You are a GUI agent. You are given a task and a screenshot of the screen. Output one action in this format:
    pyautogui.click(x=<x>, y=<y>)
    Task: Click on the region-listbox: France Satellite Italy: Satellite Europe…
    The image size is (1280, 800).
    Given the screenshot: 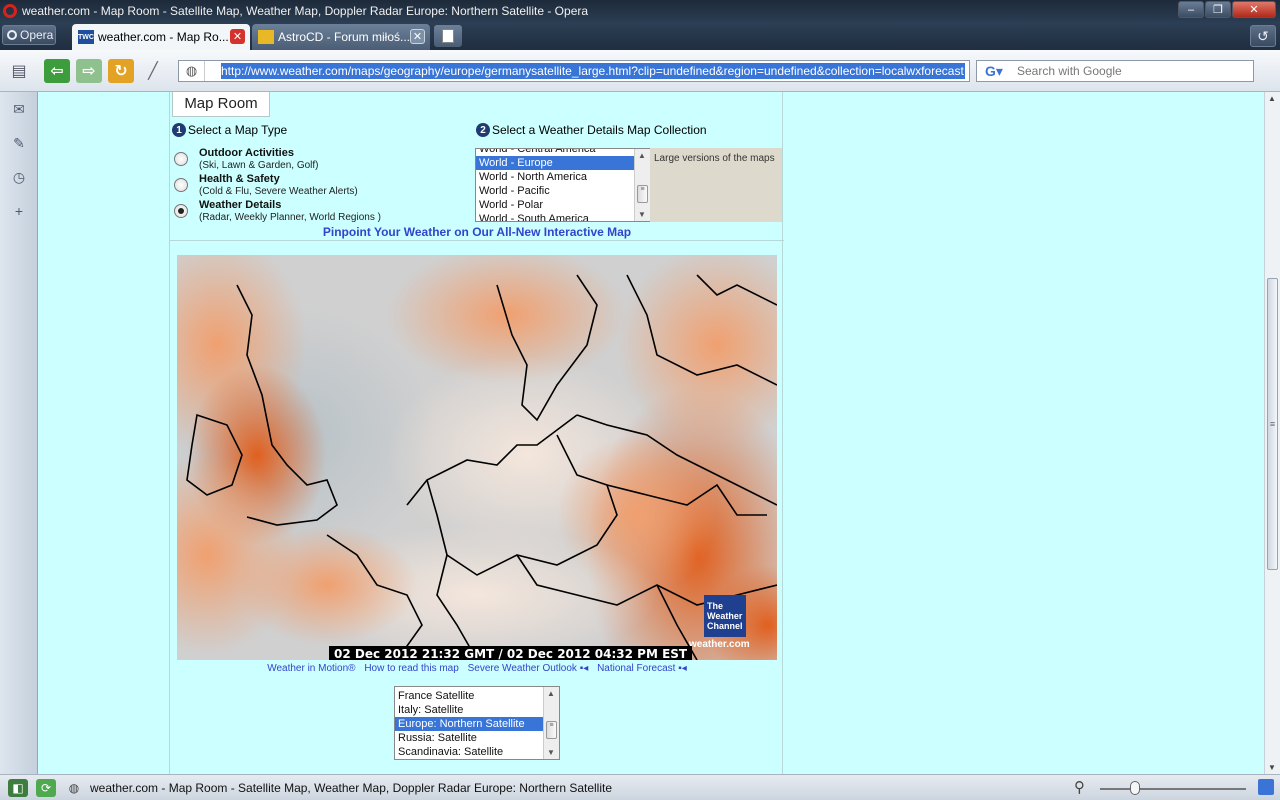 What is the action you would take?
    pyautogui.click(x=477, y=723)
    